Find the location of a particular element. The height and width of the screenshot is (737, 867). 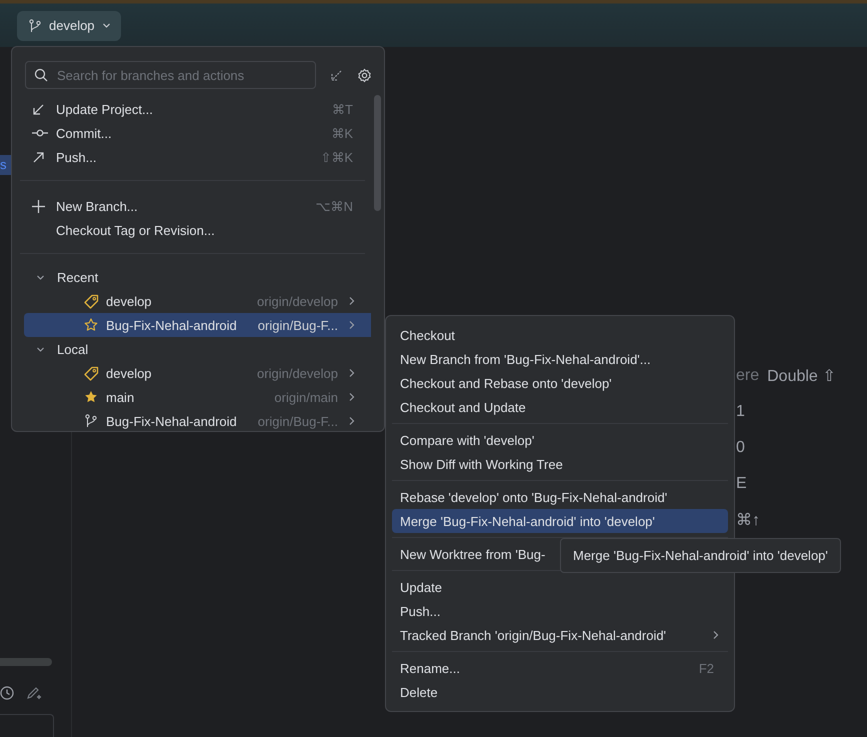

shortcut-text: Double ⇧ is located at coordinates (801, 376).